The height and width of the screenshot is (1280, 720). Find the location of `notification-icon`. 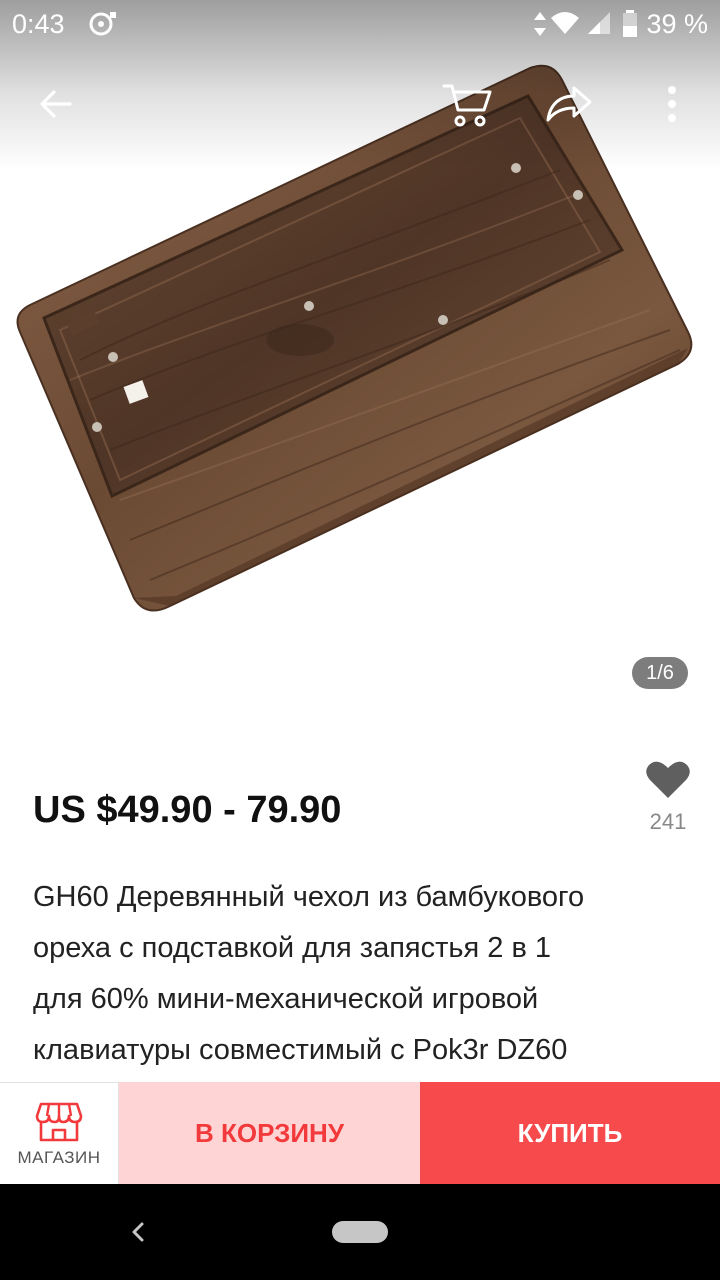

notification-icon is located at coordinates (103, 27).